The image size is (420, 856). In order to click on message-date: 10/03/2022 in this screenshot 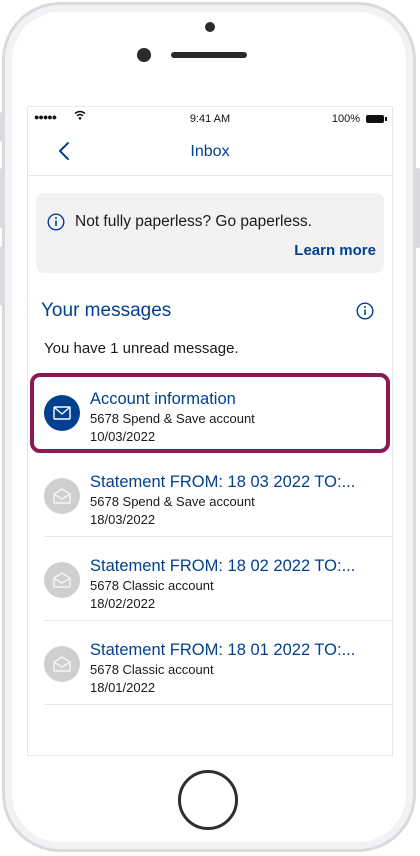, I will do `click(123, 436)`.